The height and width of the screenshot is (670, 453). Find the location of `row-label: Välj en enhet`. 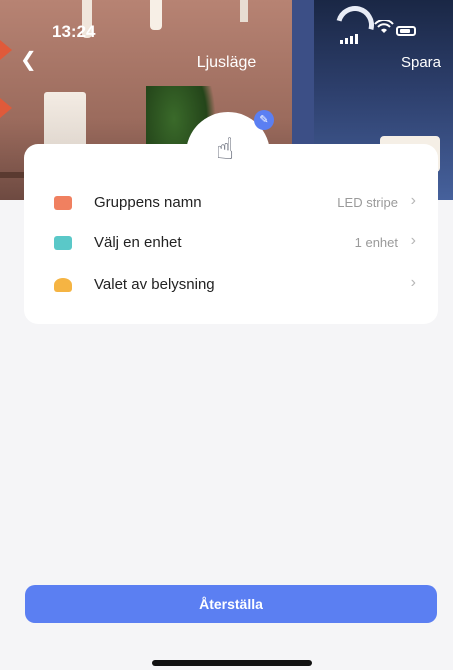

row-label: Välj en enhet is located at coordinates (138, 242).